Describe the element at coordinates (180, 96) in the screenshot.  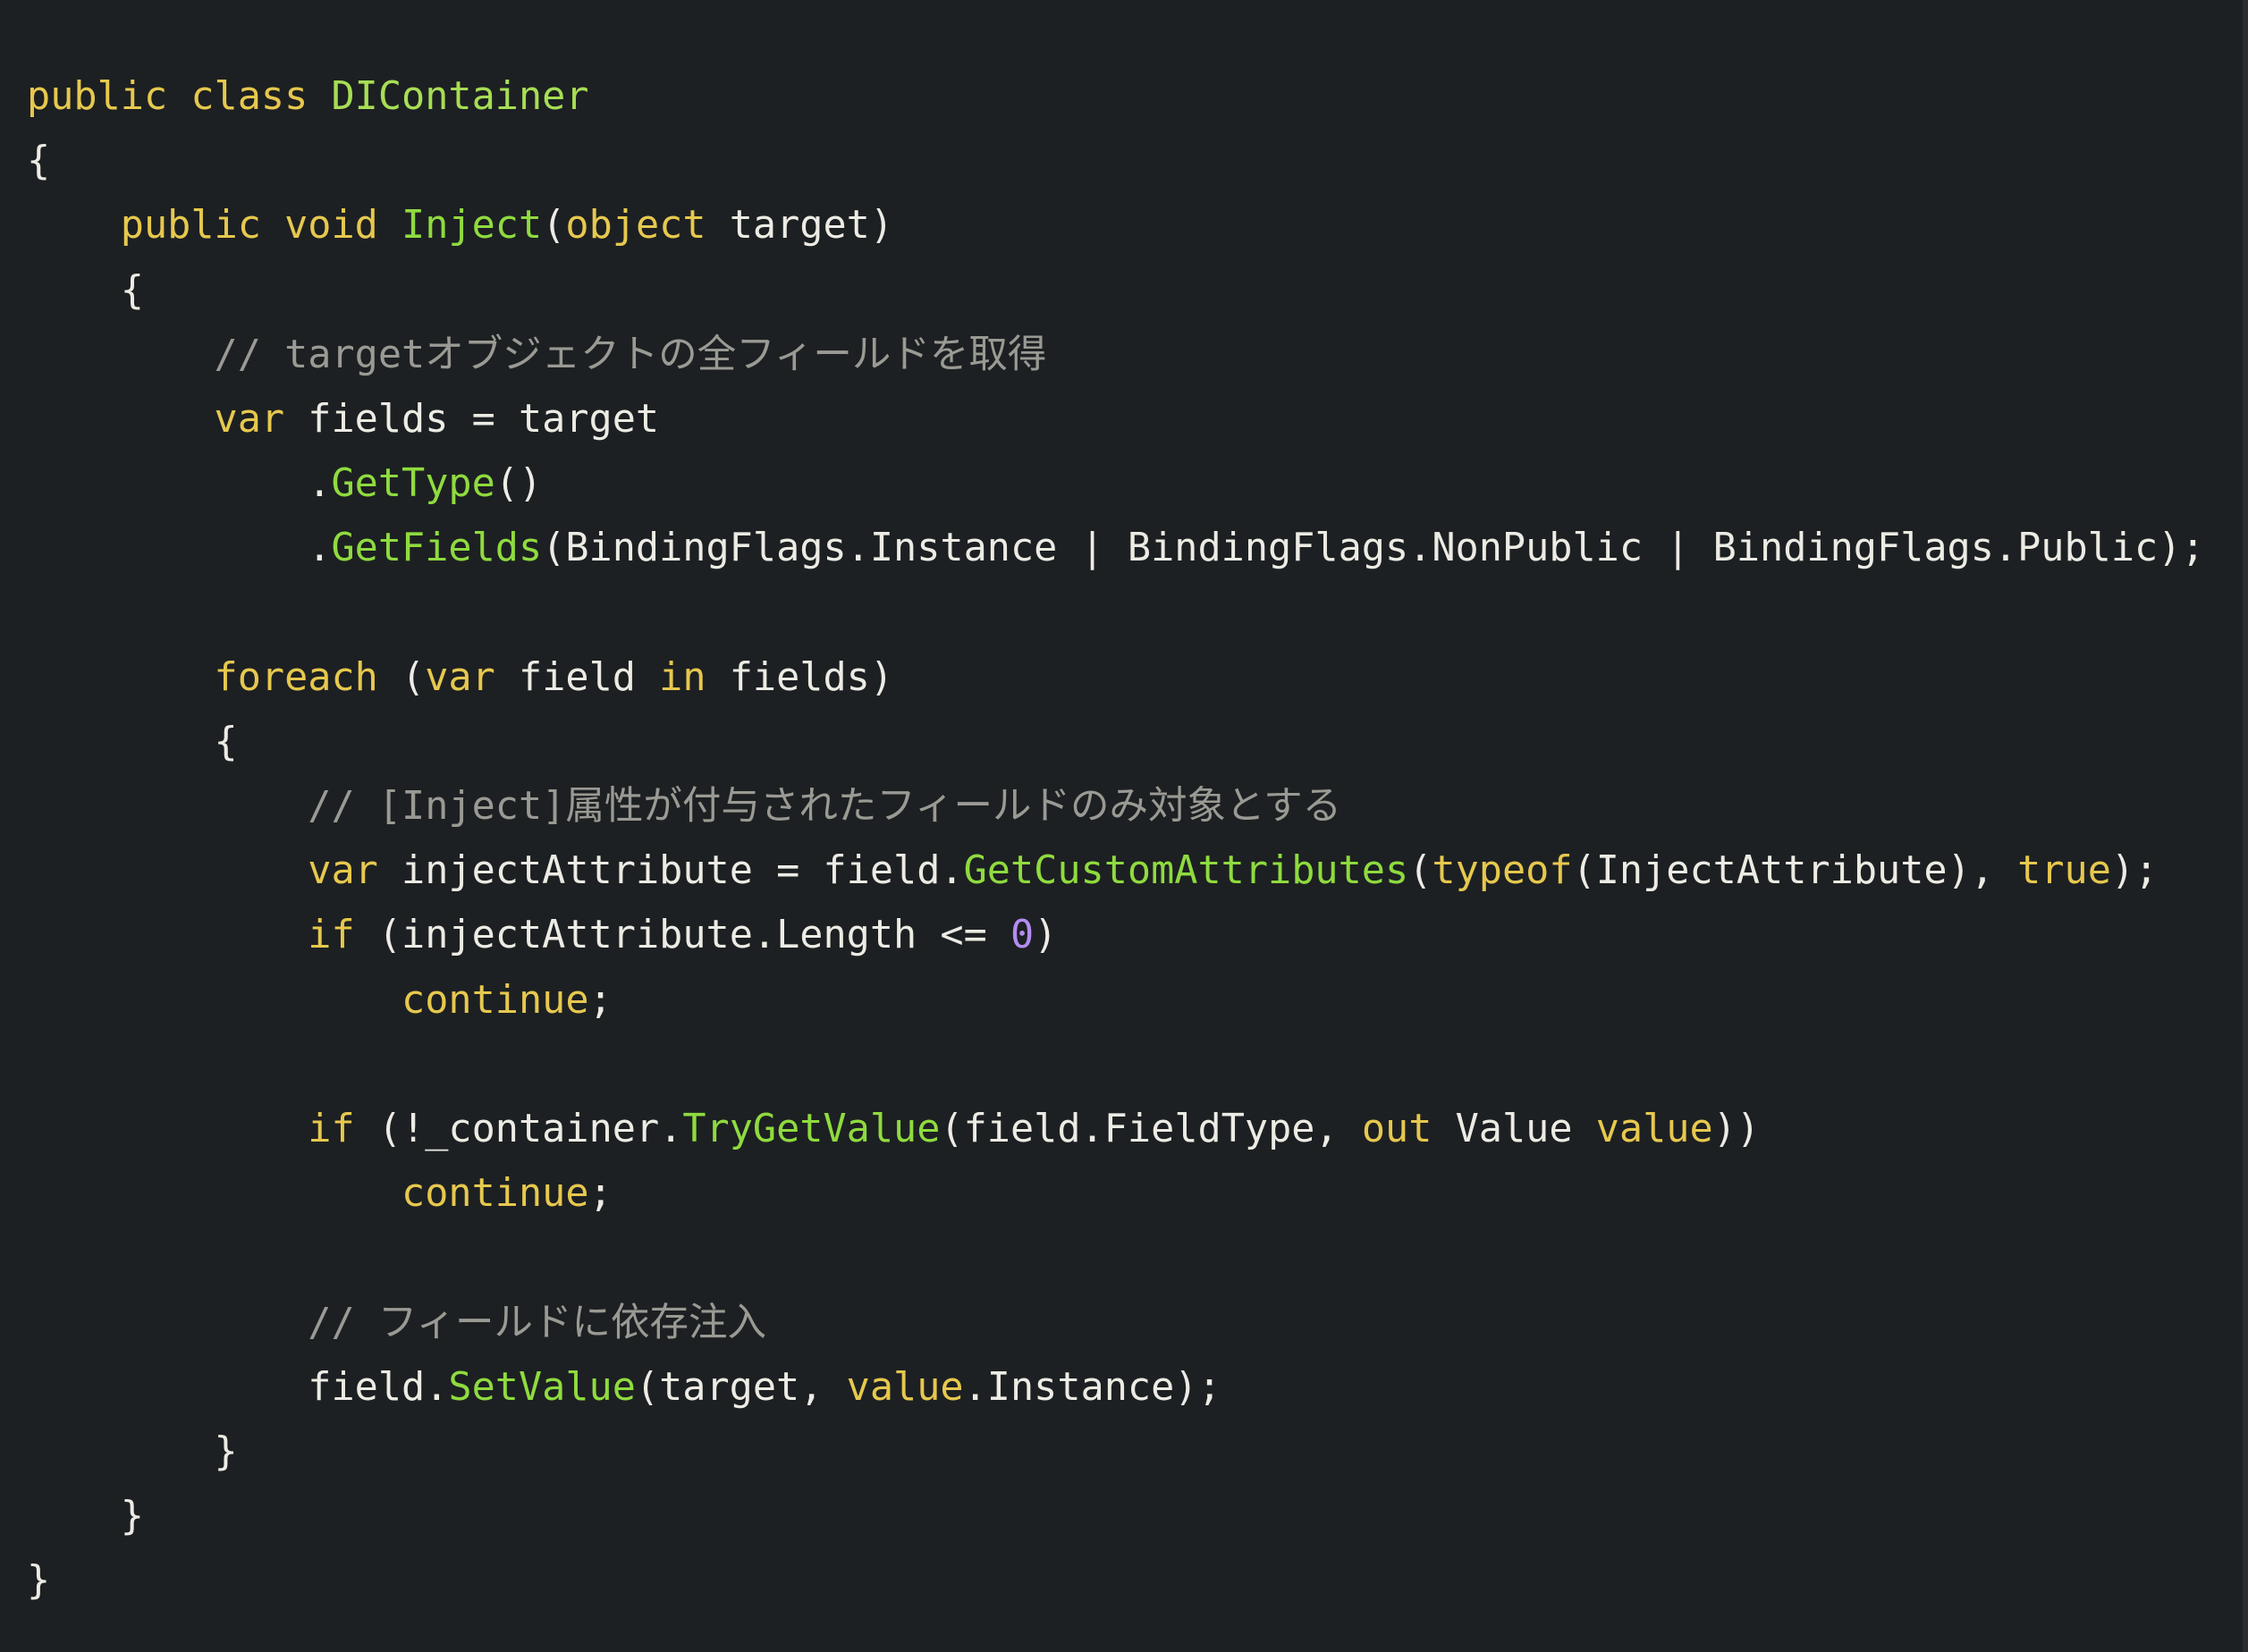
I see `code-token-kw: public class` at that location.